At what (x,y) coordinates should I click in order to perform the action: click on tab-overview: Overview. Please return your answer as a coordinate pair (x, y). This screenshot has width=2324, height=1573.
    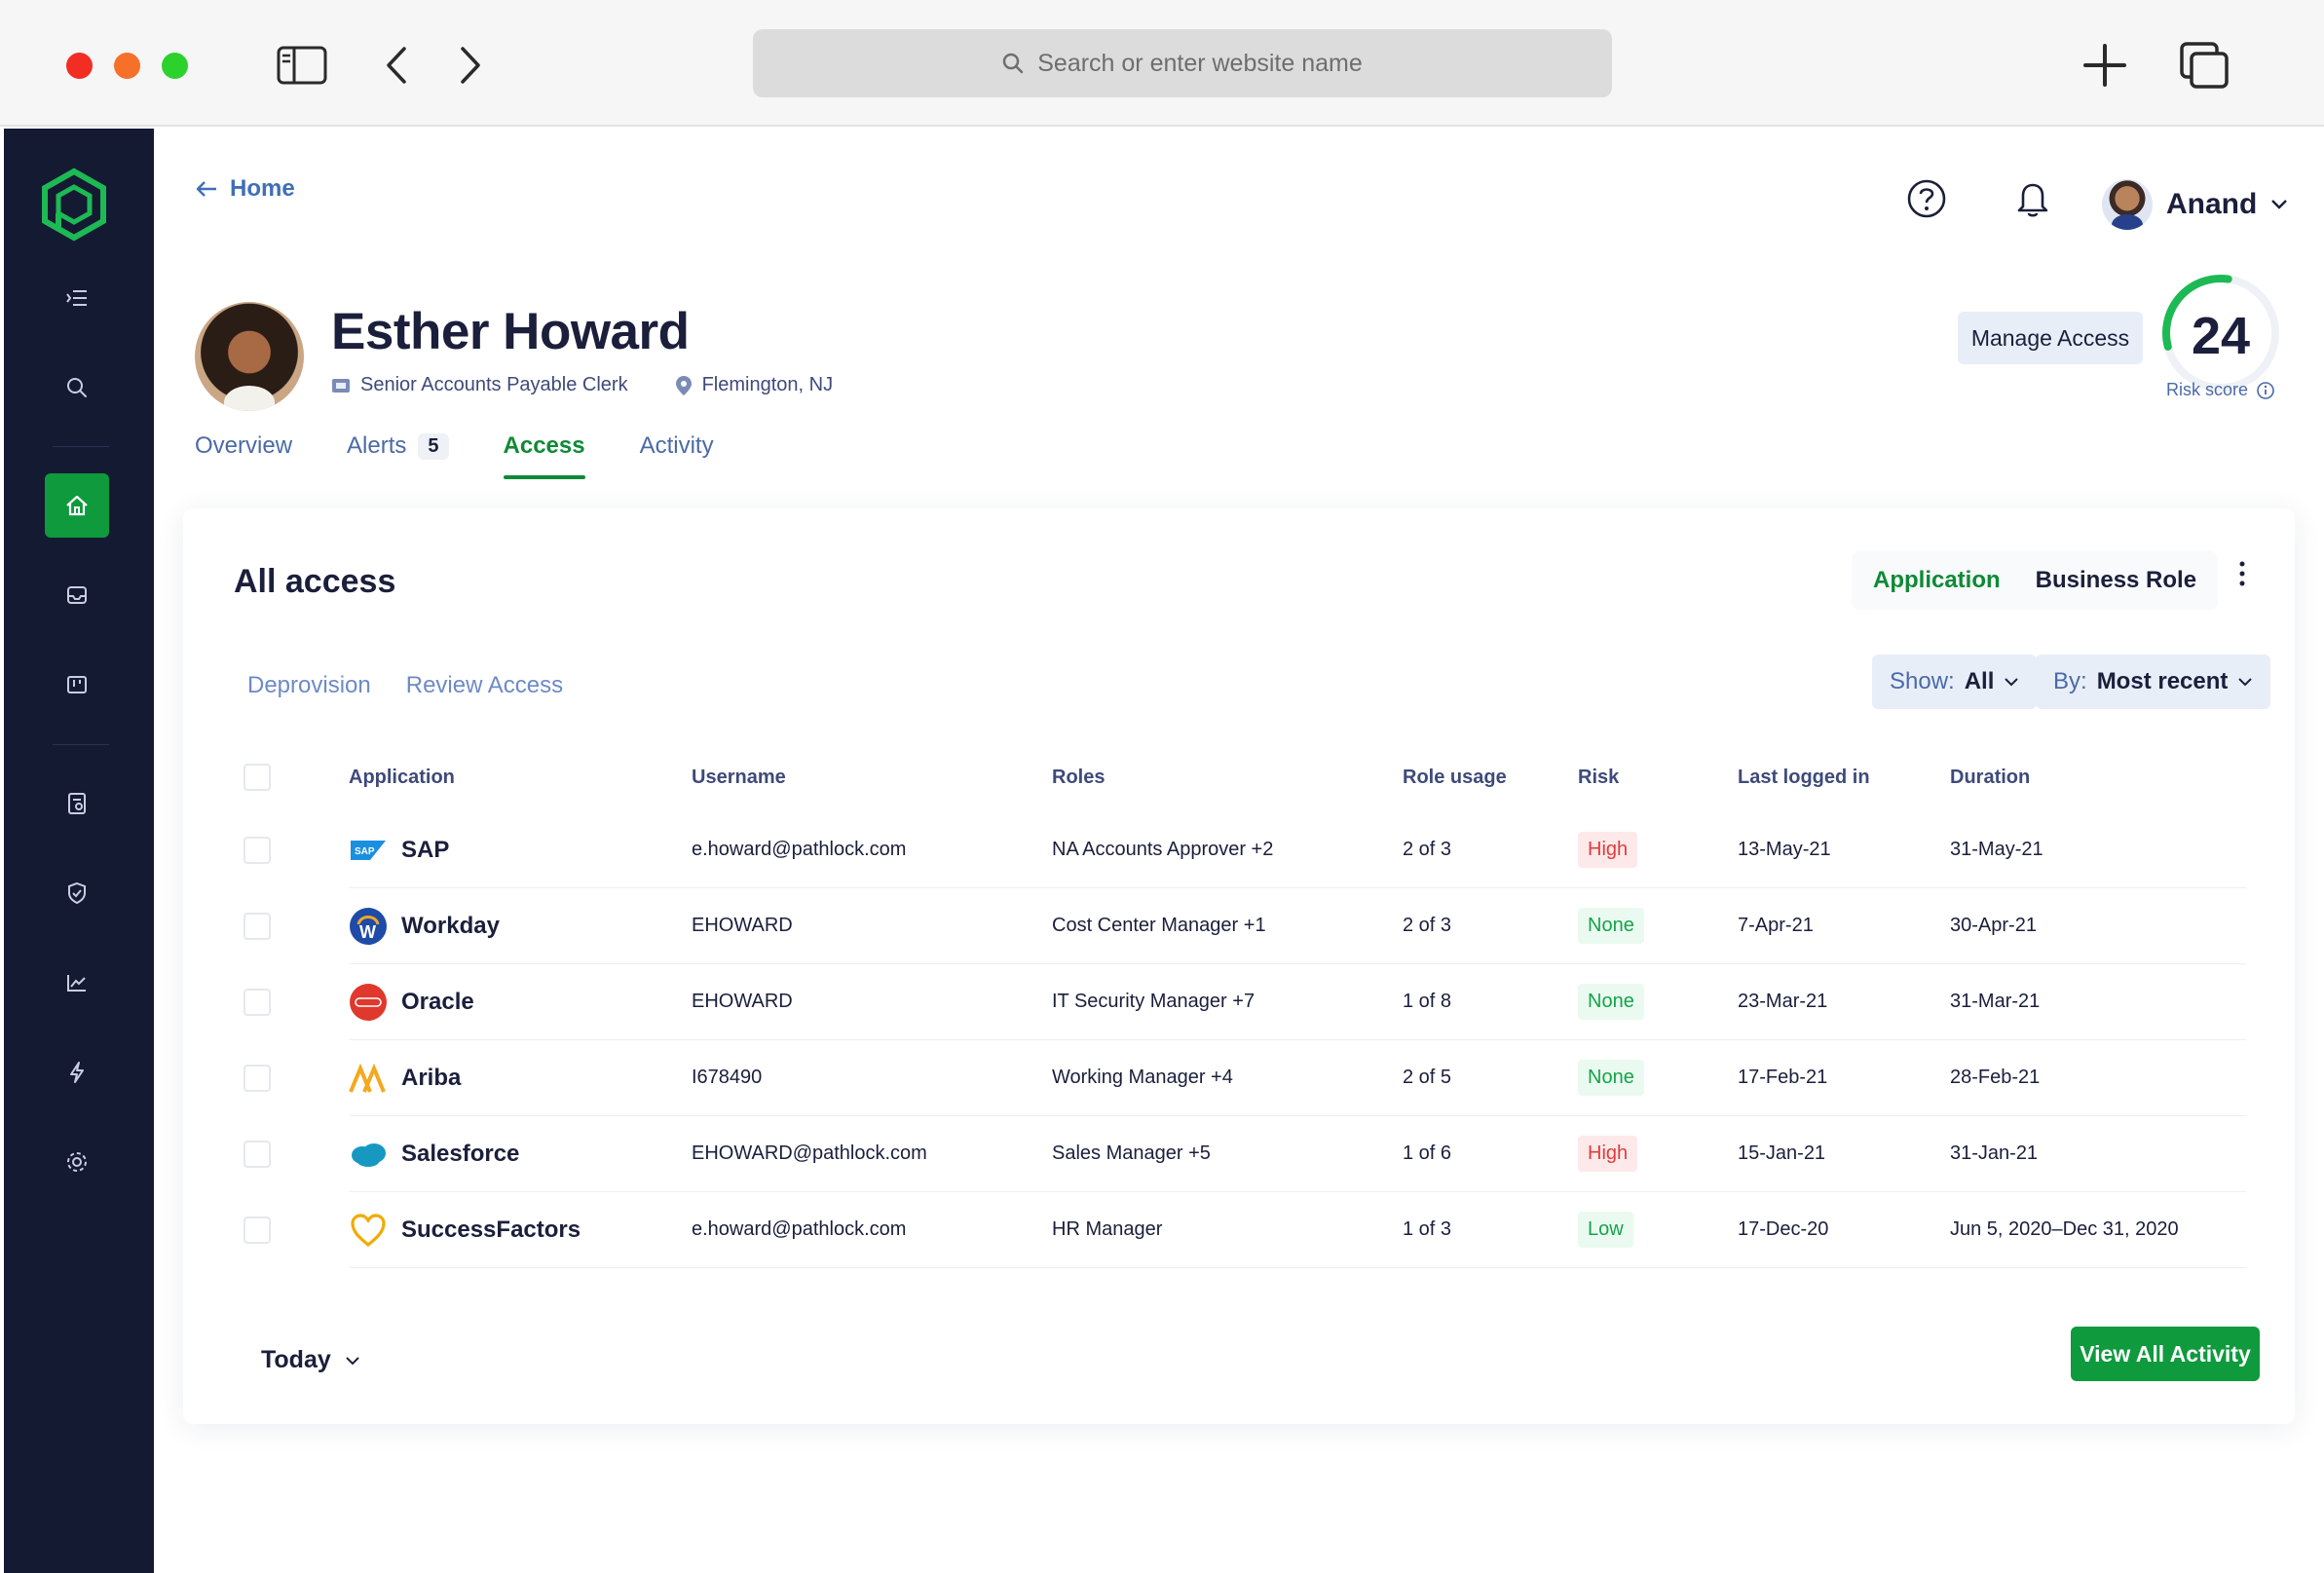
    Looking at the image, I should click on (243, 455).